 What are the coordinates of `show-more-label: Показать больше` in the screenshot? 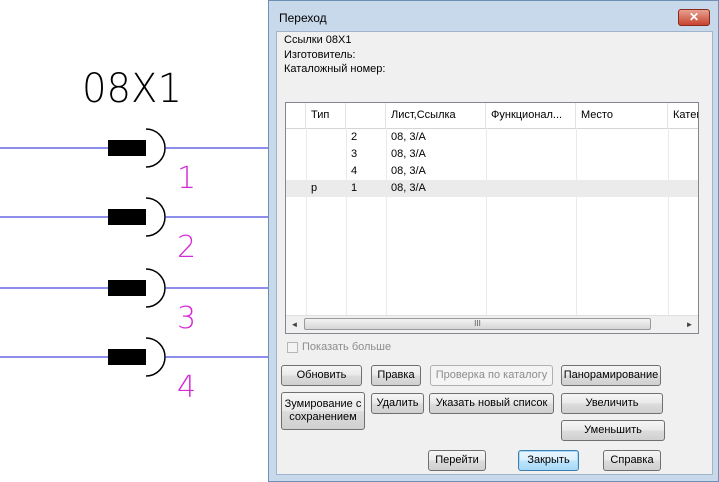 It's located at (347, 347).